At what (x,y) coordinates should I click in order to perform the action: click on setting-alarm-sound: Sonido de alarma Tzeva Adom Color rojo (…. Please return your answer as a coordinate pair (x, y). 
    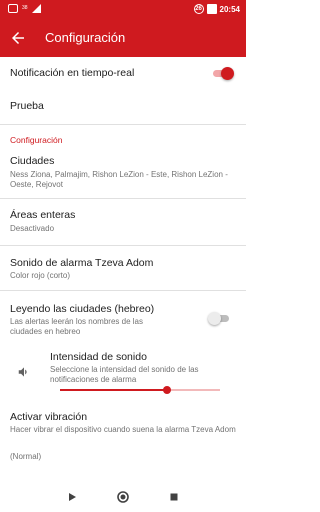
    Looking at the image, I should click on (123, 268).